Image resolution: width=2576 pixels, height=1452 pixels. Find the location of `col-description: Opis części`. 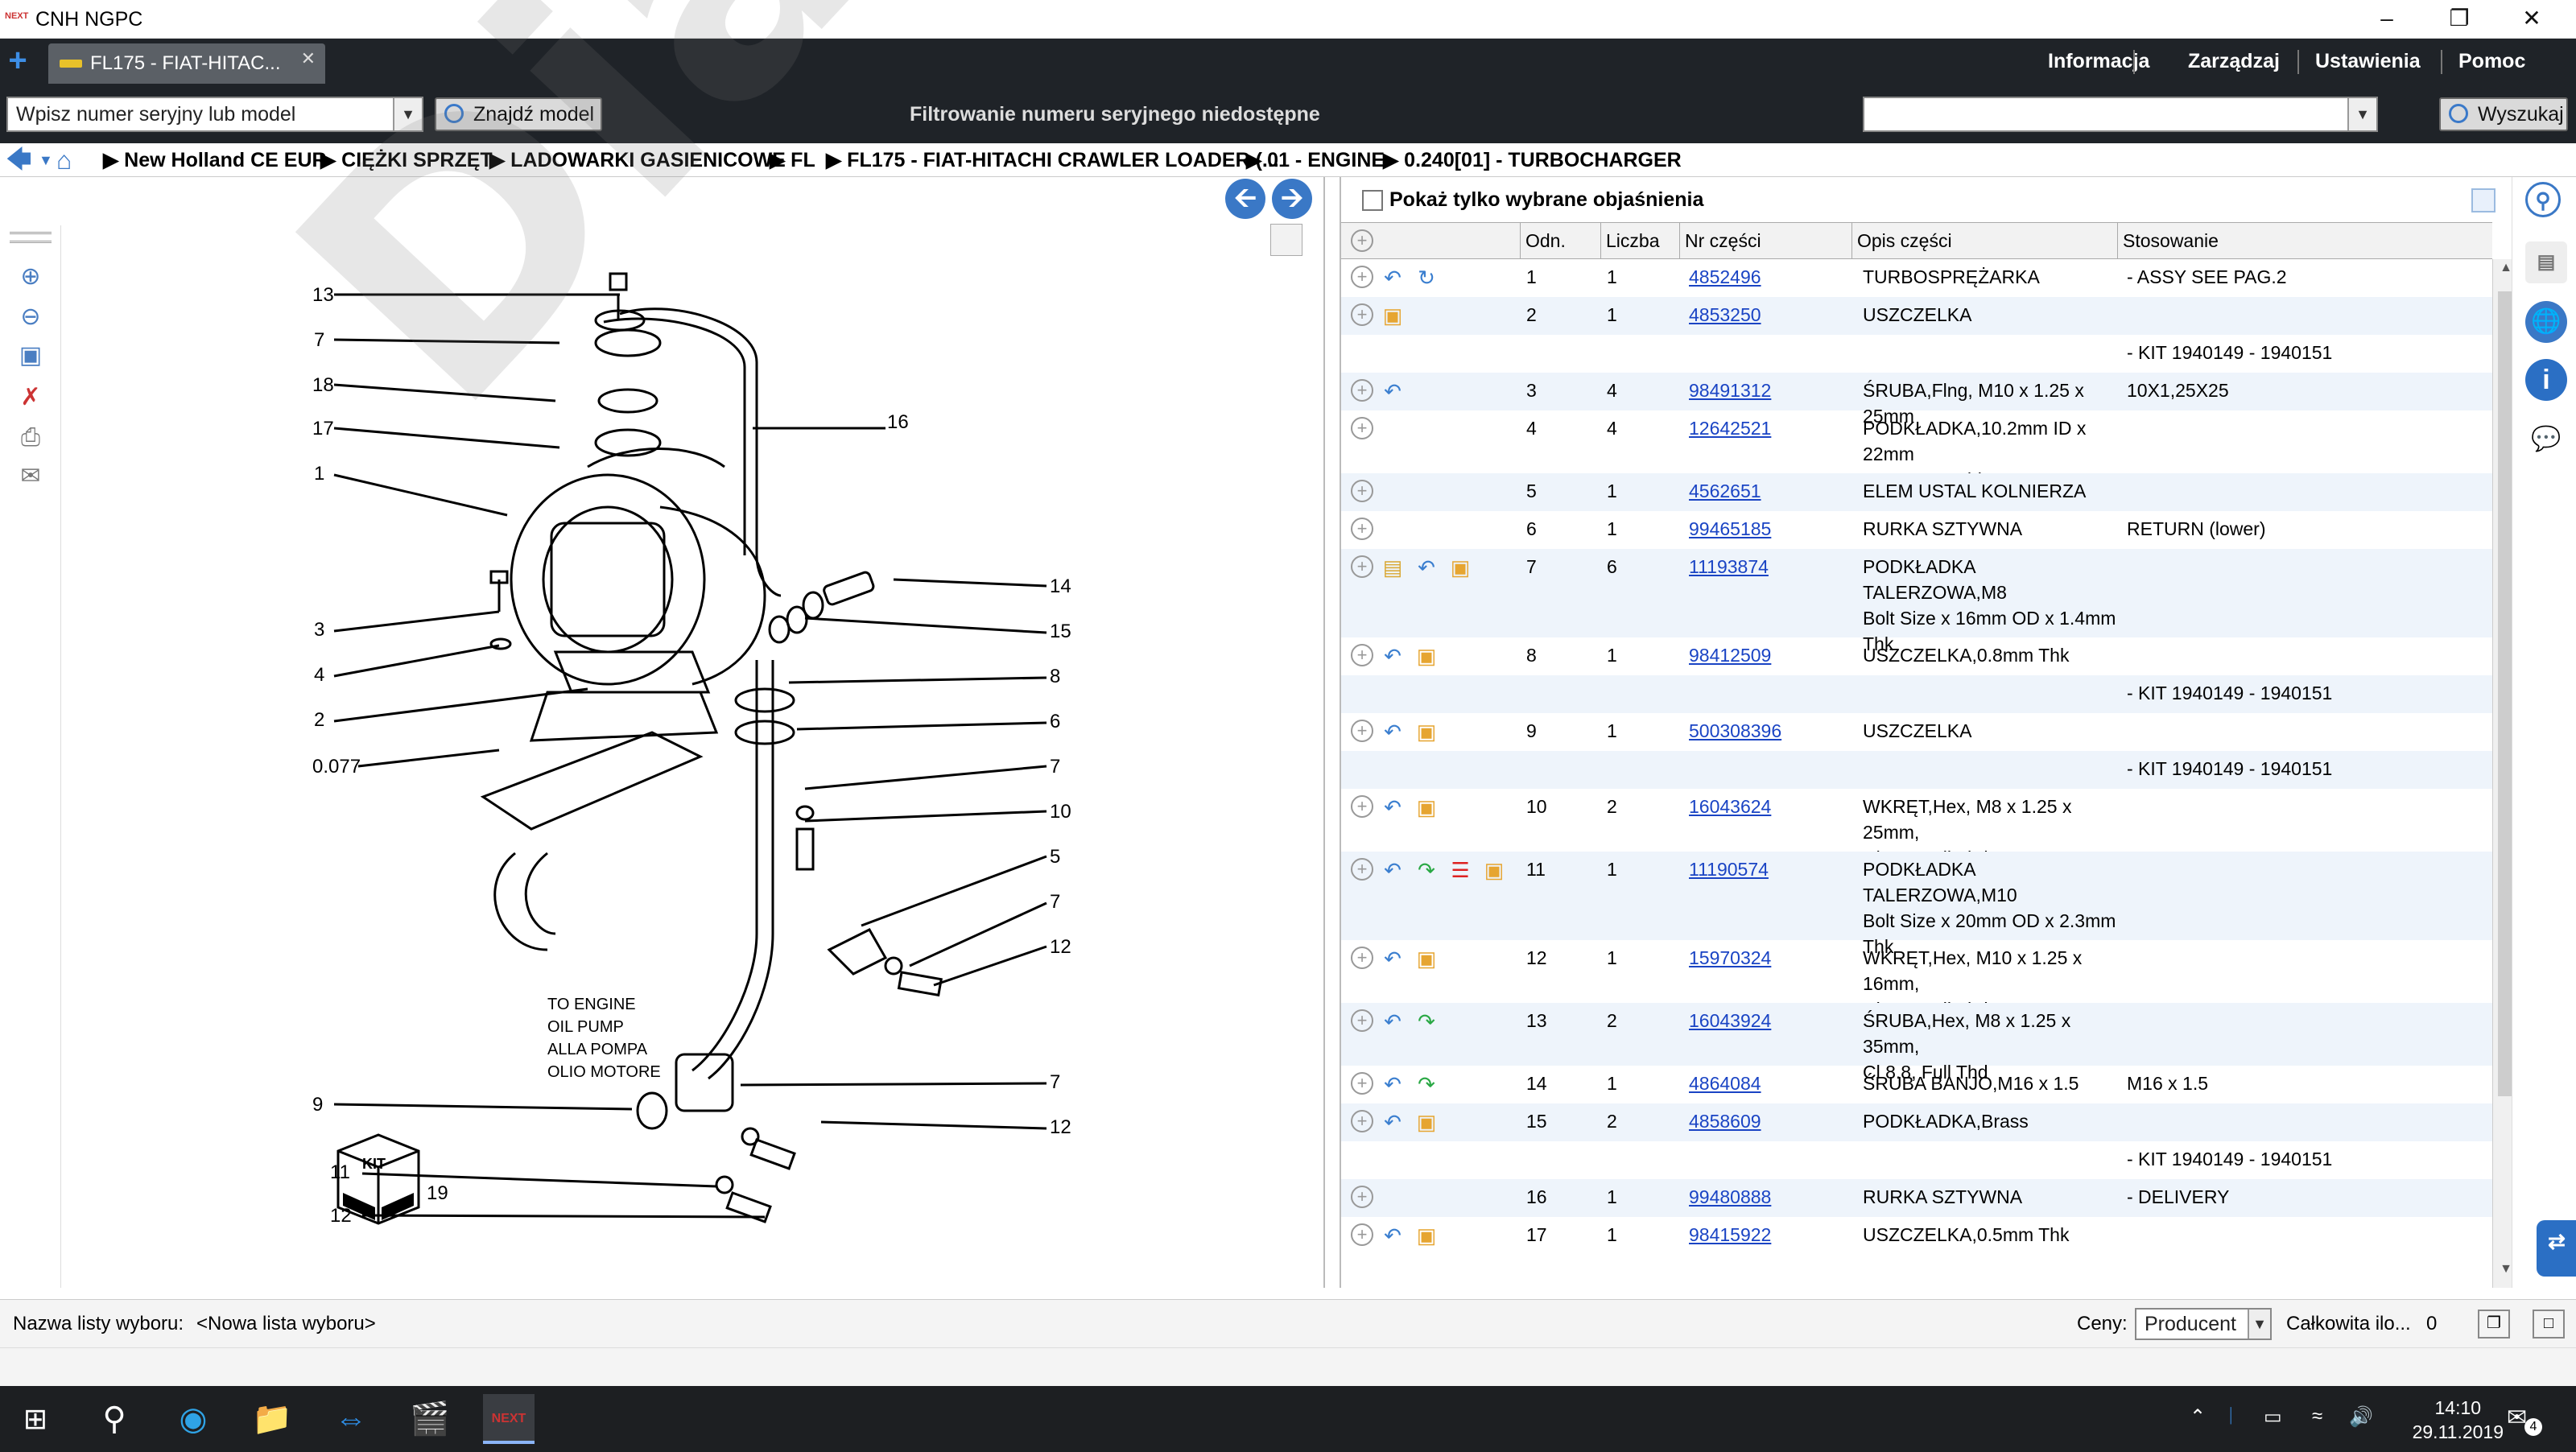

col-description: Opis części is located at coordinates (1984, 241).